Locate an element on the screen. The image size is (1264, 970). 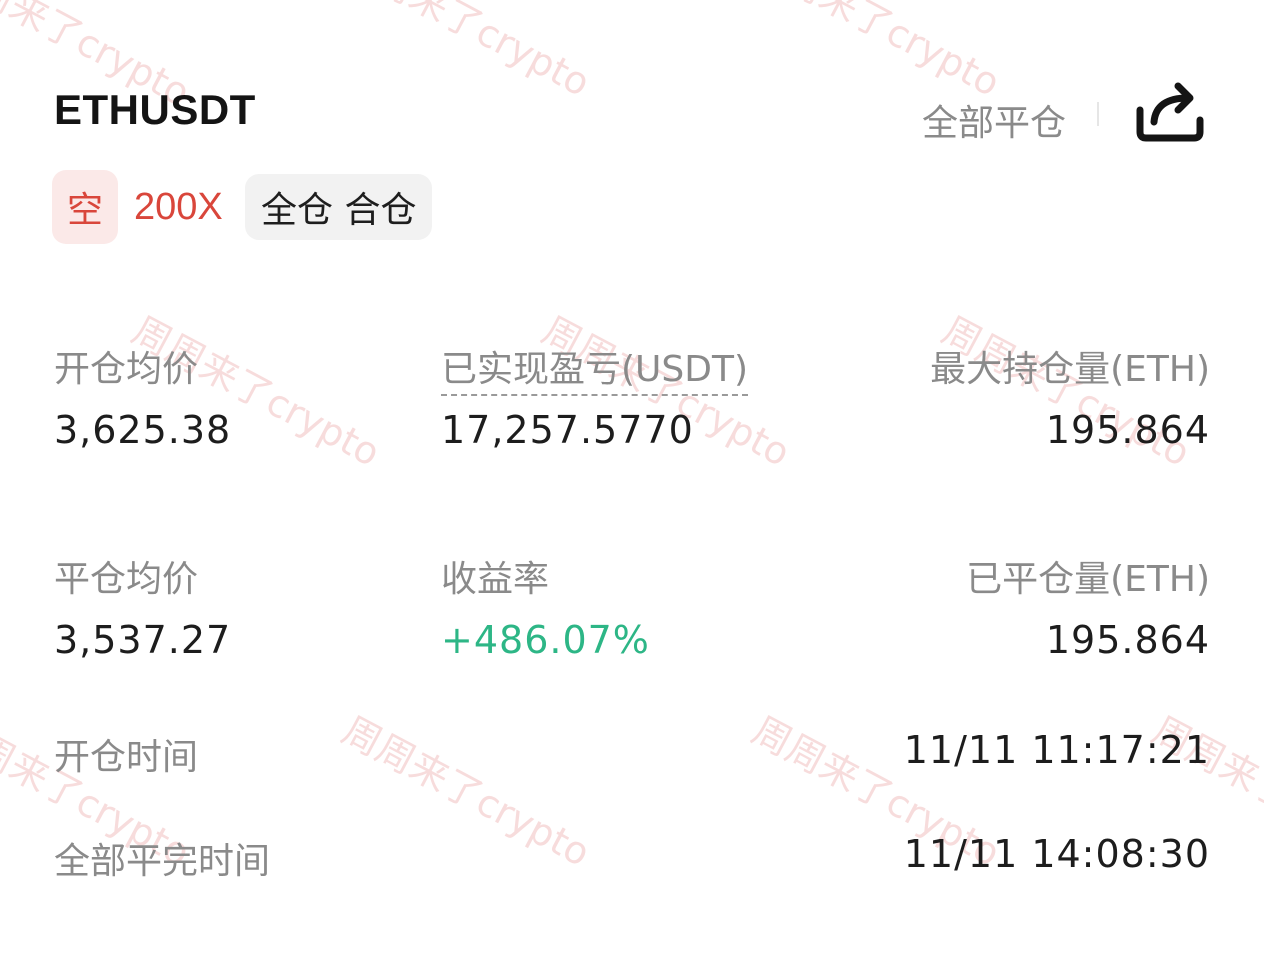
leverage-label: 200X is located at coordinates (178, 207).